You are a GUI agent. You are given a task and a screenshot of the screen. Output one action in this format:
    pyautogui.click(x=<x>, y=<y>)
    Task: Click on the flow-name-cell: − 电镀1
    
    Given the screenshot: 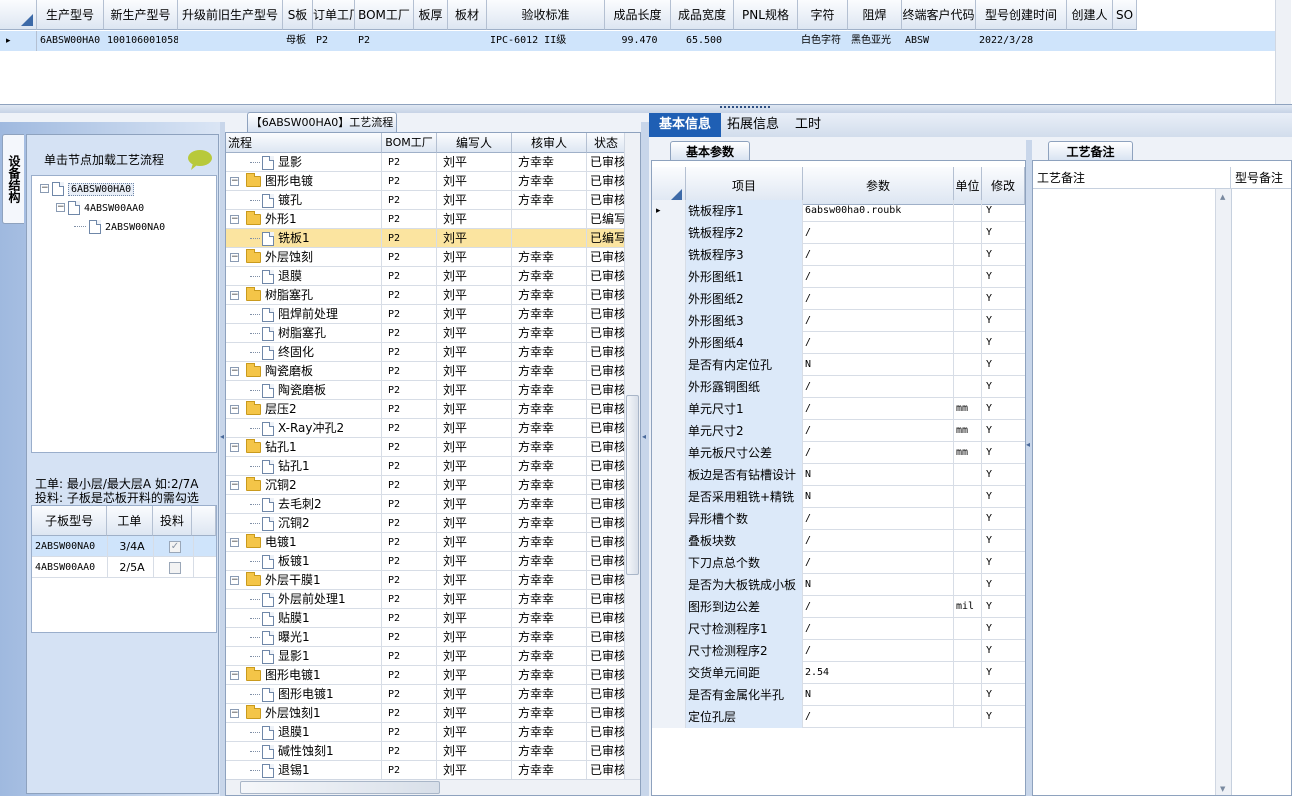 What is the action you would take?
    pyautogui.click(x=304, y=542)
    